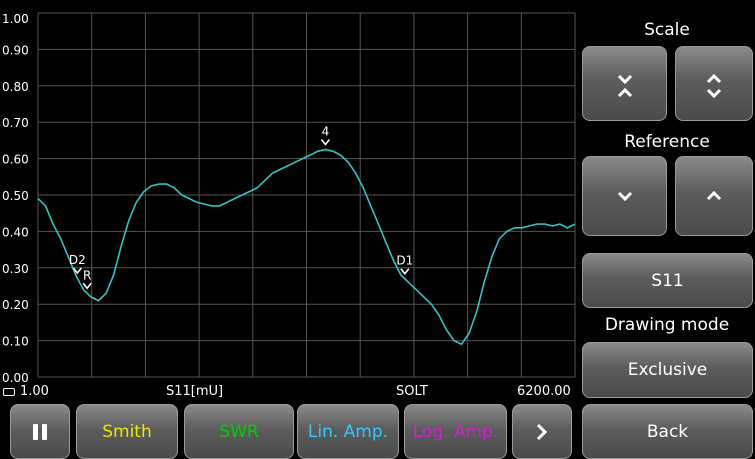 The width and height of the screenshot is (755, 459). What do you see at coordinates (15, 196) in the screenshot?
I see `y-tick-label: 0.50` at bounding box center [15, 196].